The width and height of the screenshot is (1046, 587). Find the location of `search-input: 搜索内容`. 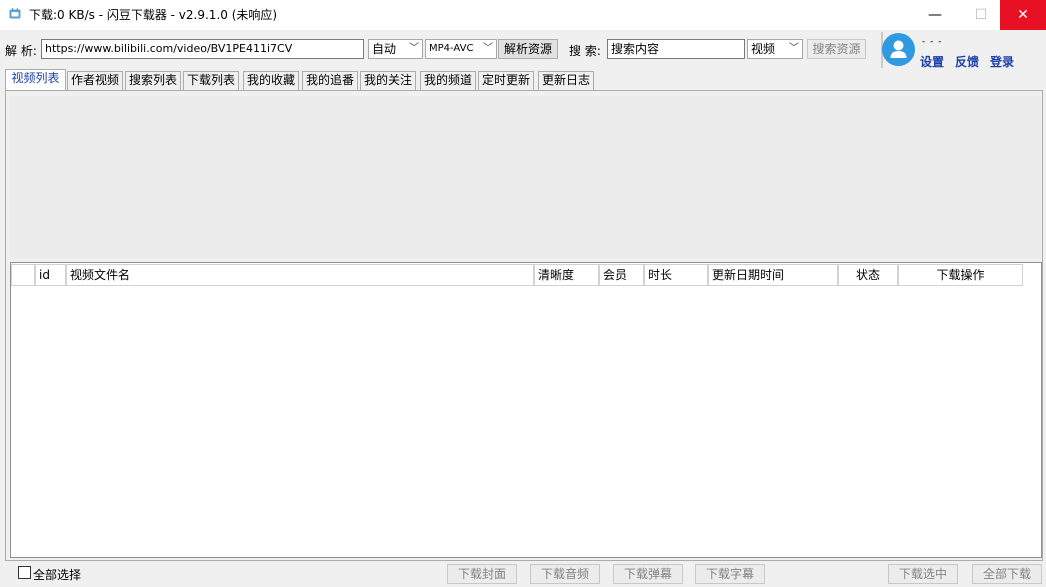

search-input: 搜索内容 is located at coordinates (676, 49).